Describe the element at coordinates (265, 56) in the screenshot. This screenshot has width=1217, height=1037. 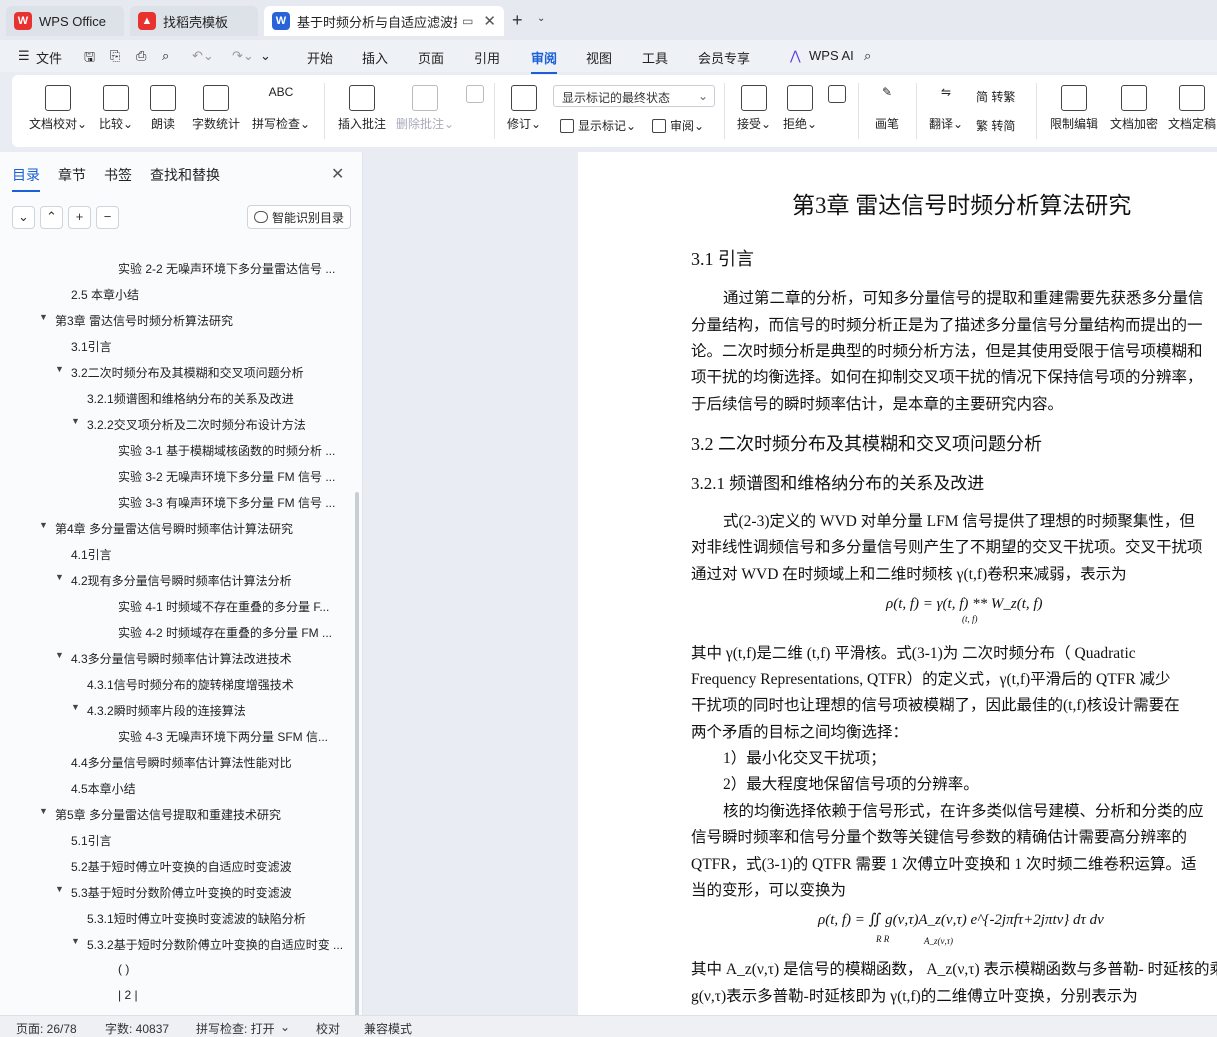
I see `more-chevron-icon: ⌄` at that location.